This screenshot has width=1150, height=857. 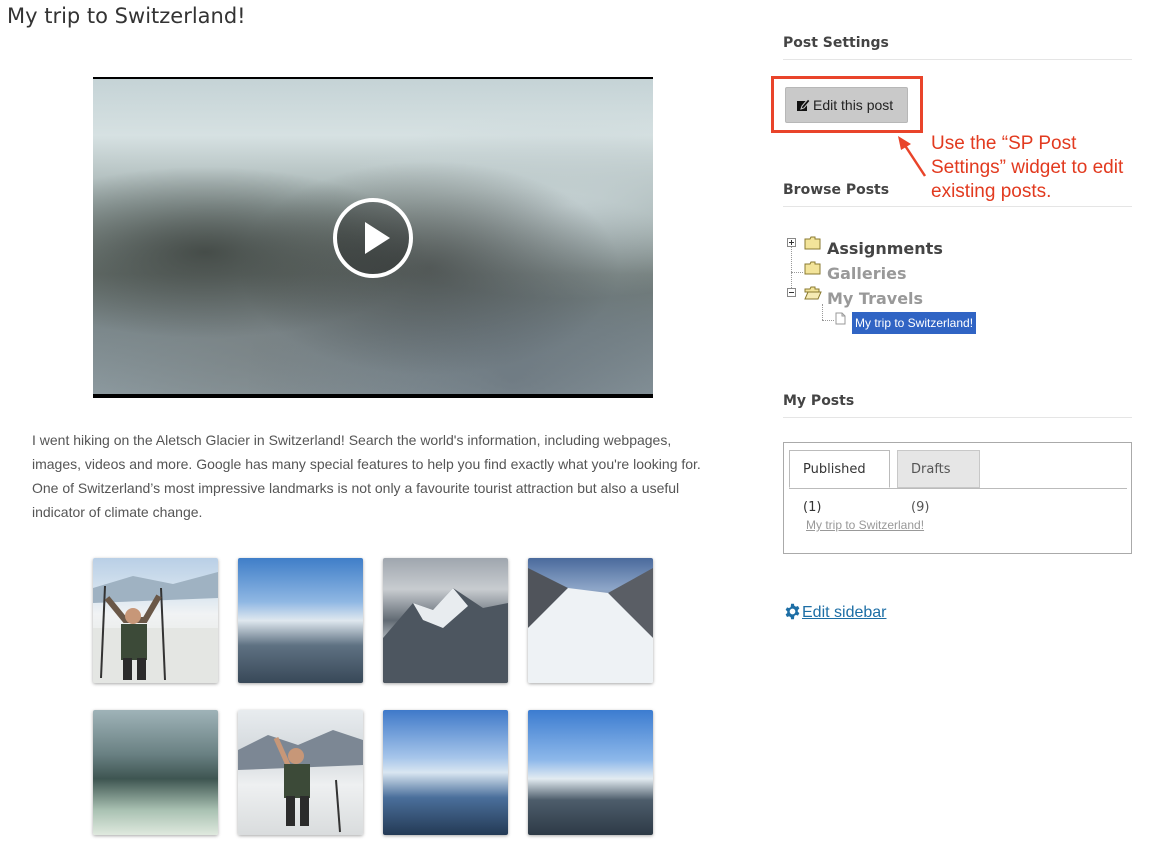 What do you see at coordinates (912, 156) in the screenshot?
I see `annotation-arrow-icon` at bounding box center [912, 156].